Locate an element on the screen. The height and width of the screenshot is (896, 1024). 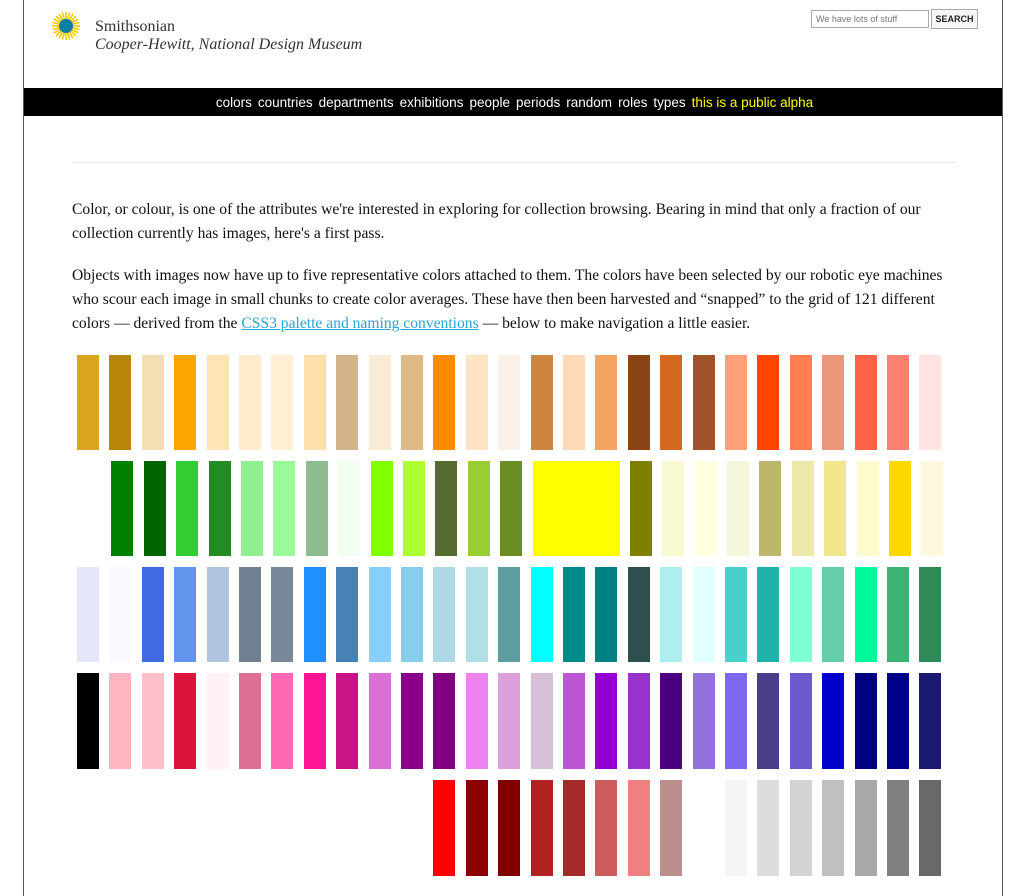
nav-departments: departments is located at coordinates (356, 102).